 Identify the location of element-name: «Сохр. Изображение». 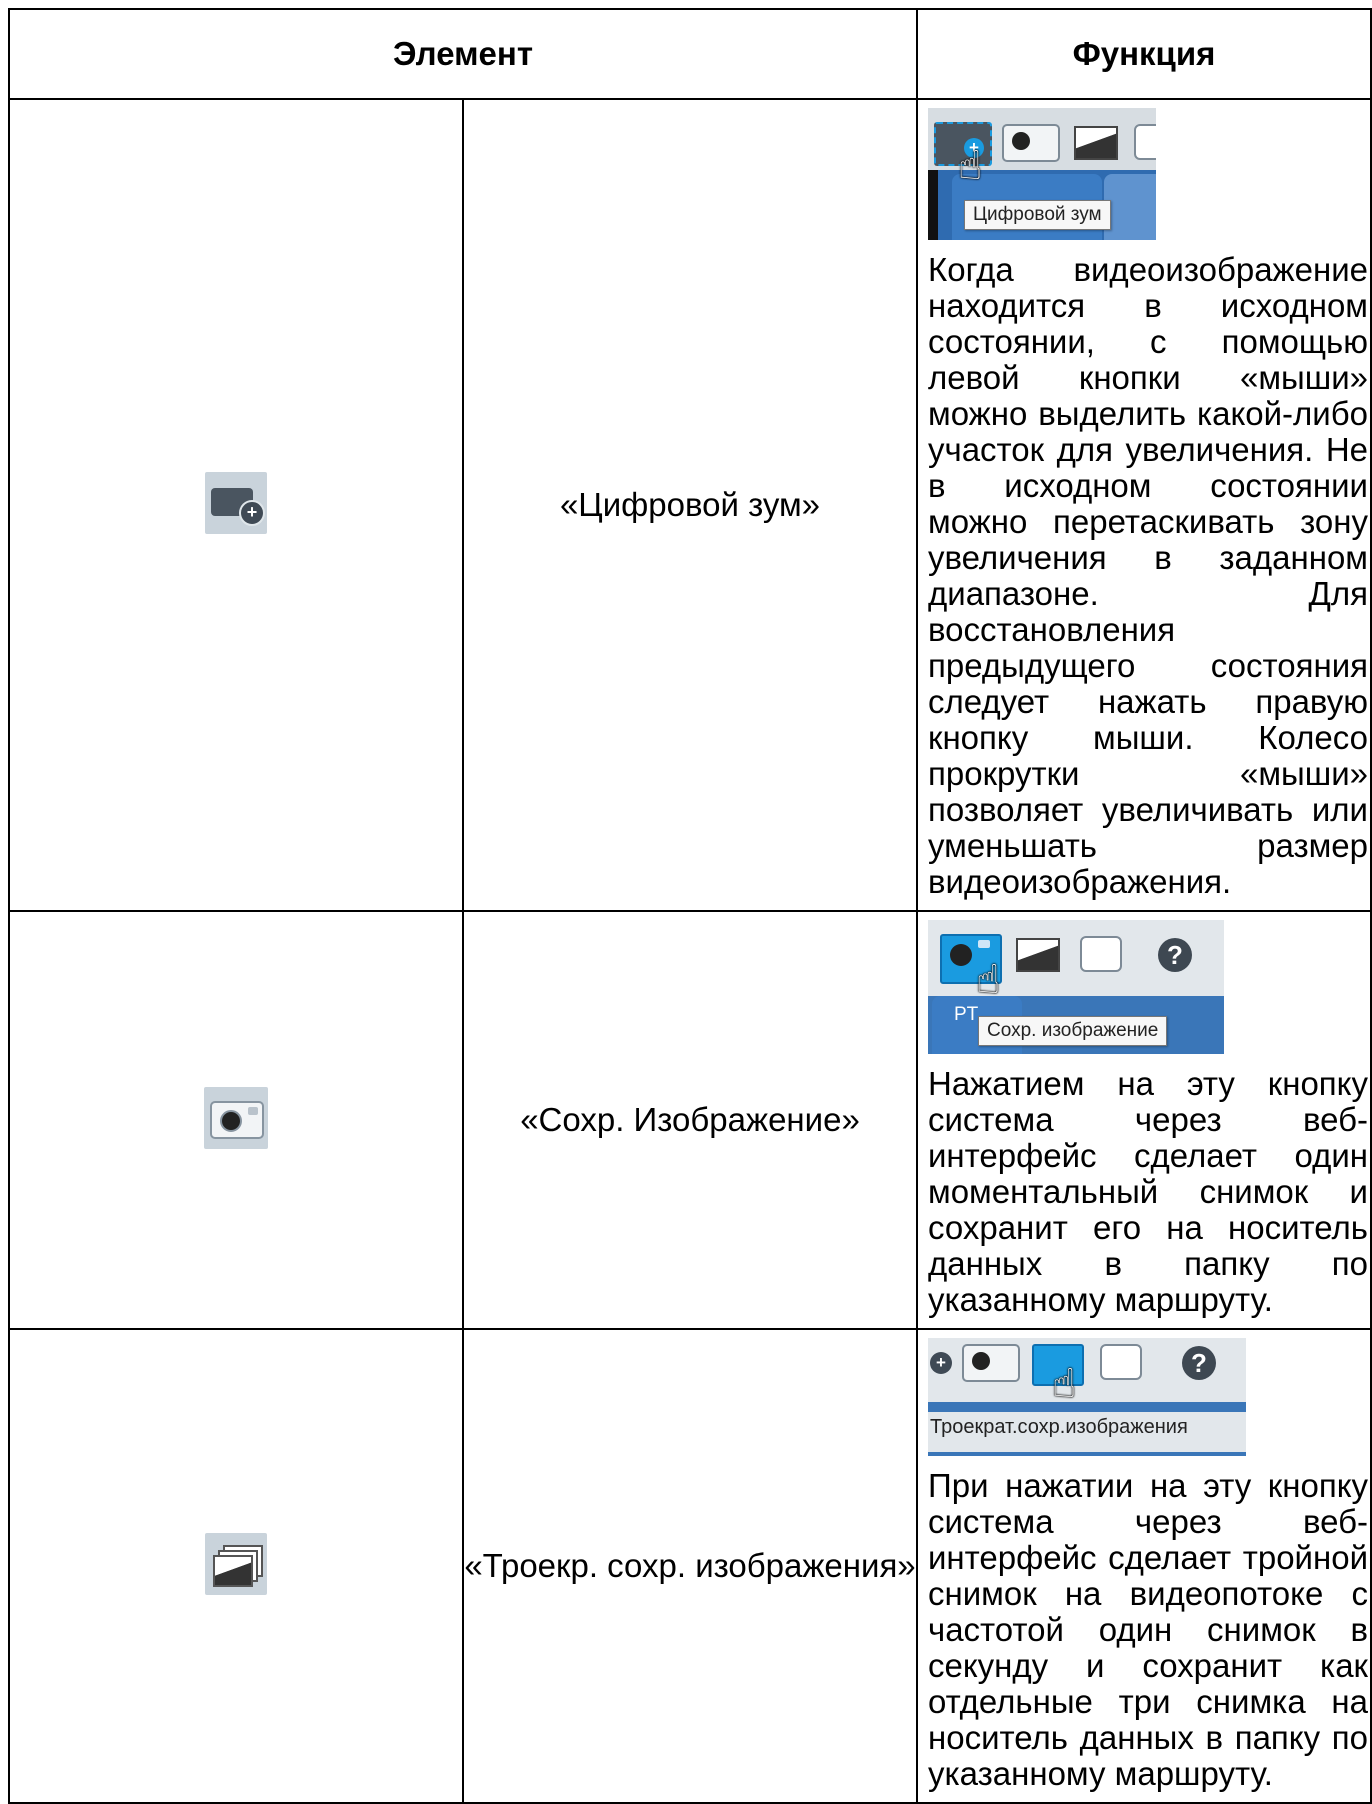
(690, 1120).